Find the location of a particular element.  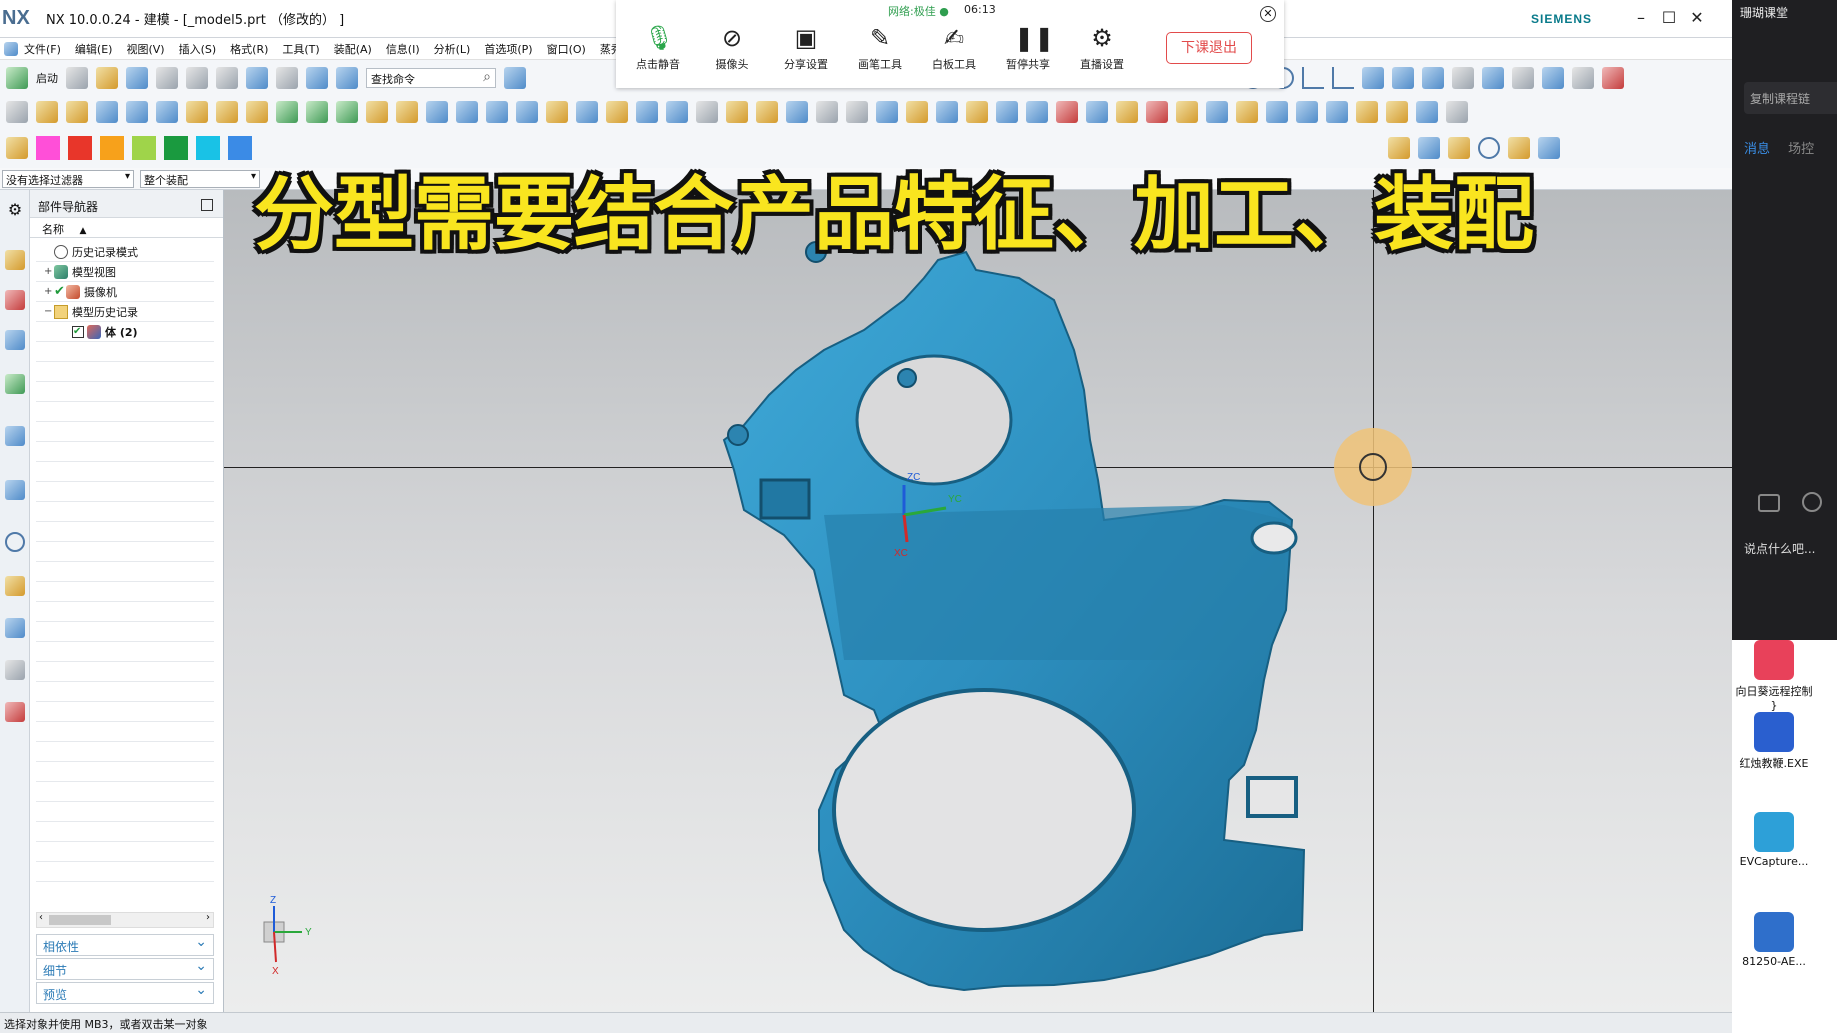

maximize-button: ☐ is located at coordinates (1669, 18).